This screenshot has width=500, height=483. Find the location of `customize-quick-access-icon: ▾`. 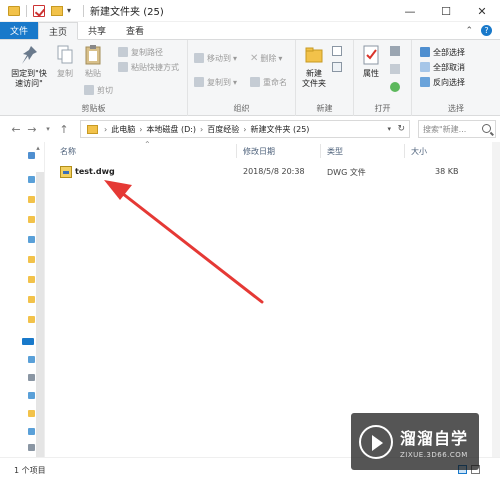

customize-quick-access-icon: ▾ is located at coordinates (69, 10).